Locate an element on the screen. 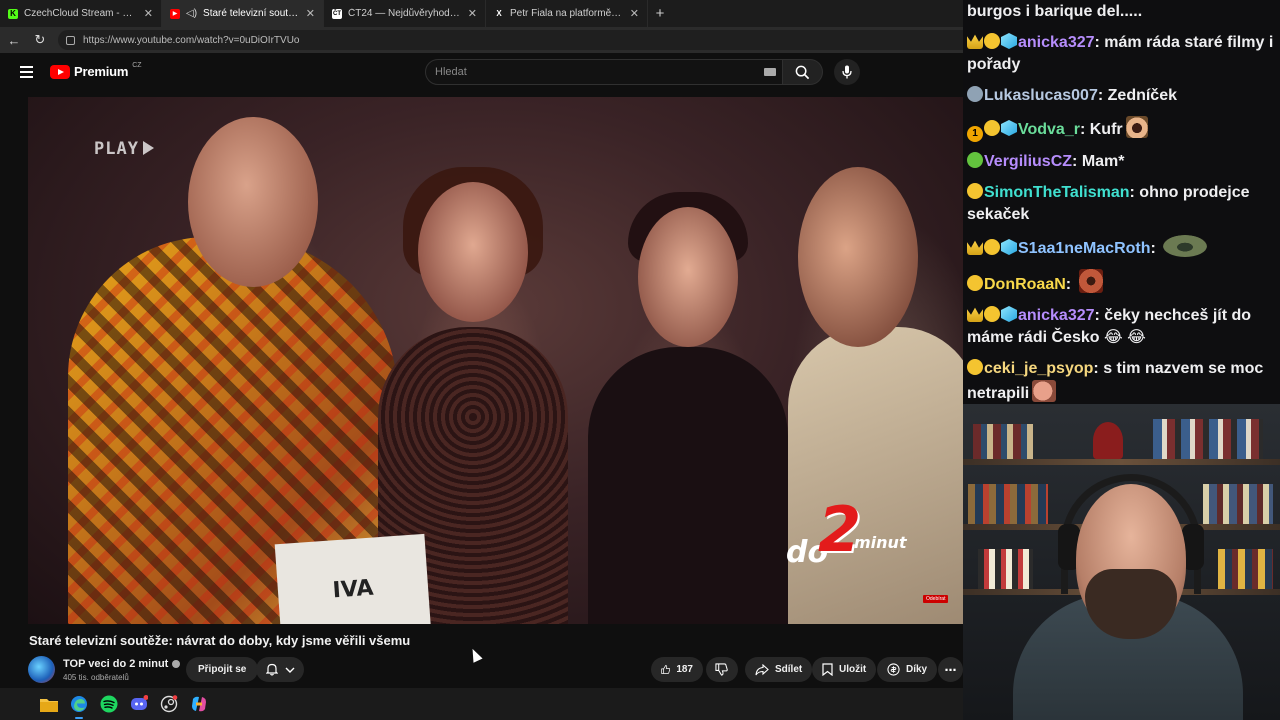  like-button: 187 is located at coordinates (677, 669).